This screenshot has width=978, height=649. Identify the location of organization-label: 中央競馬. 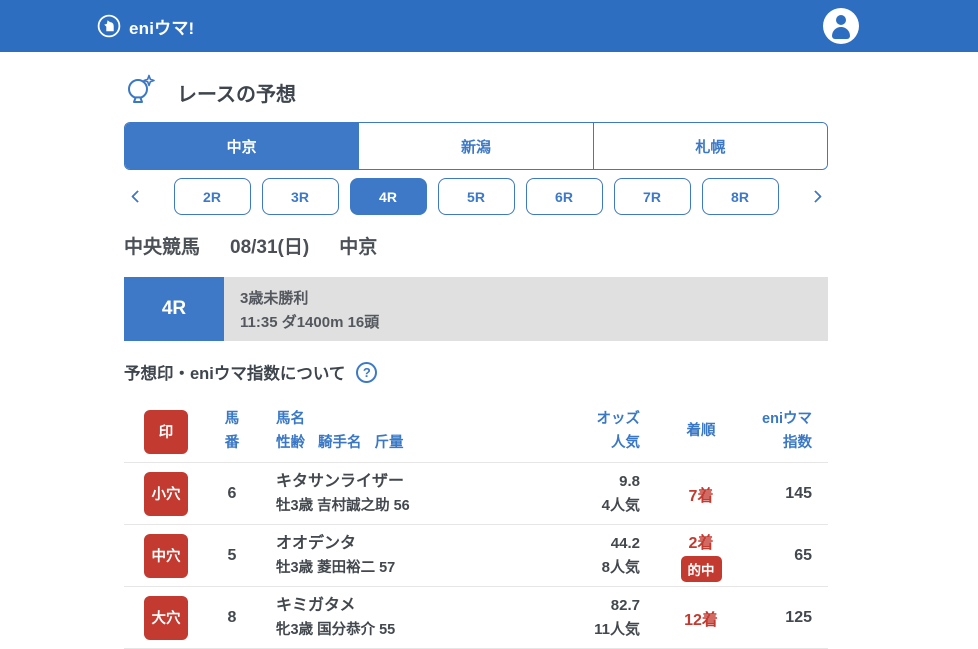
(162, 247).